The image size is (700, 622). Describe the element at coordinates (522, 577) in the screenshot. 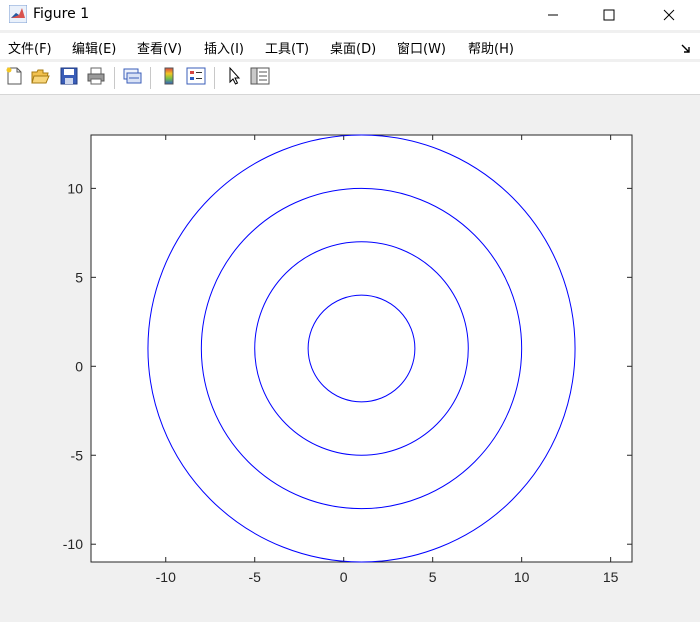

I see `x-tick-label: 10` at that location.